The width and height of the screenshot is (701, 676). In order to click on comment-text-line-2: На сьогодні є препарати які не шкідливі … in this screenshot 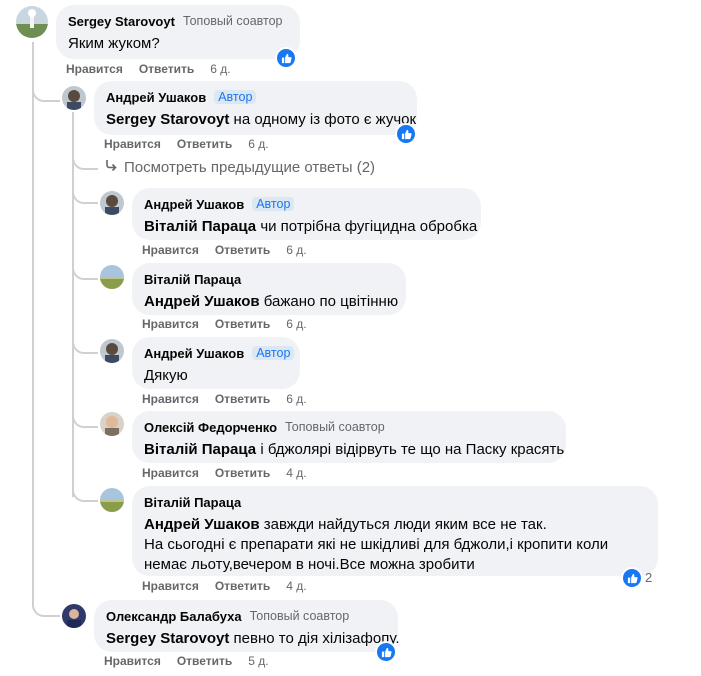, I will do `click(376, 544)`.